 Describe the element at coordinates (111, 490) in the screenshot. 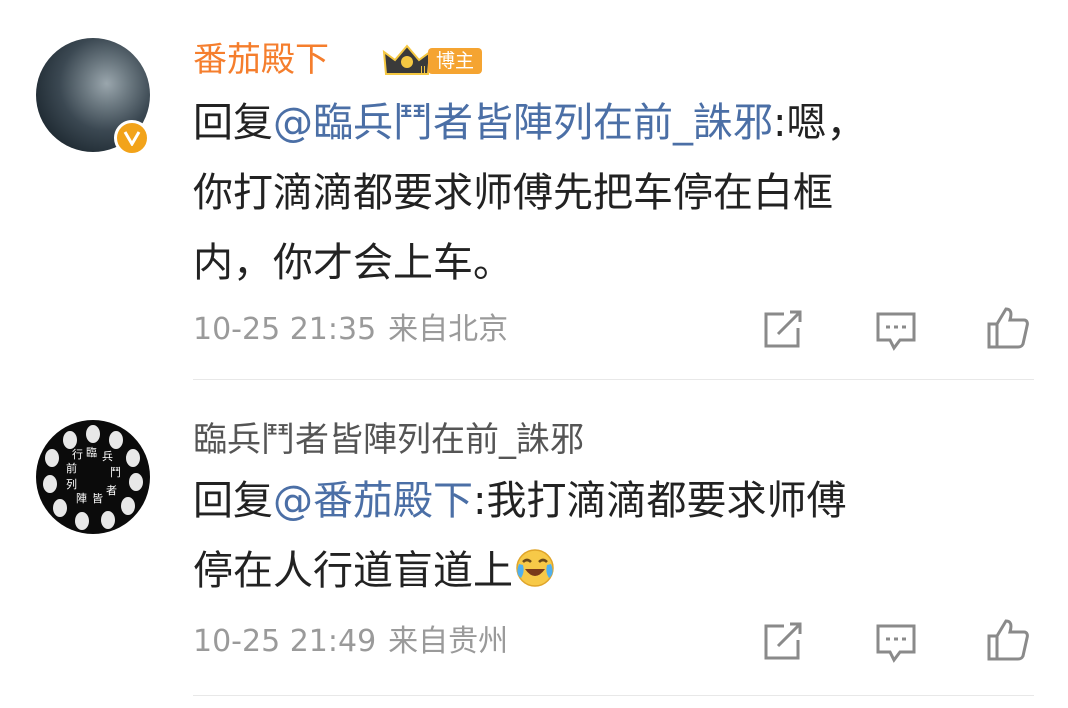

I see `svg-text: 者` at that location.